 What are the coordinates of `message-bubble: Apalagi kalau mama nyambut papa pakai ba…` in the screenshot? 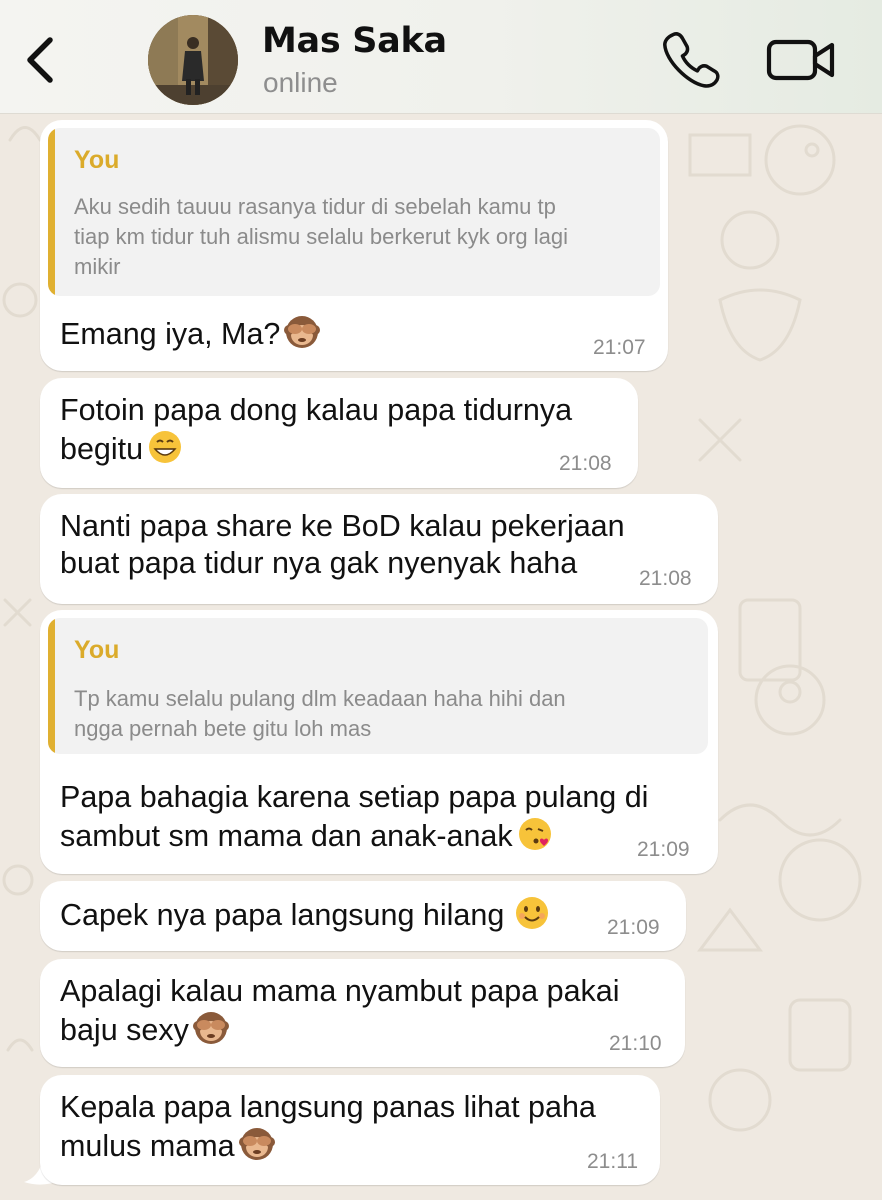 It's located at (362, 1013).